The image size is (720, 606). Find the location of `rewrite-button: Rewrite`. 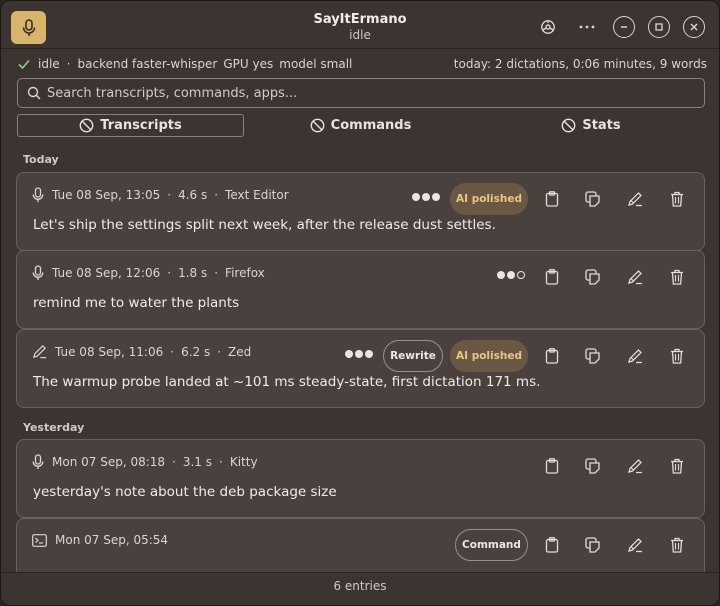

rewrite-button: Rewrite is located at coordinates (413, 356).